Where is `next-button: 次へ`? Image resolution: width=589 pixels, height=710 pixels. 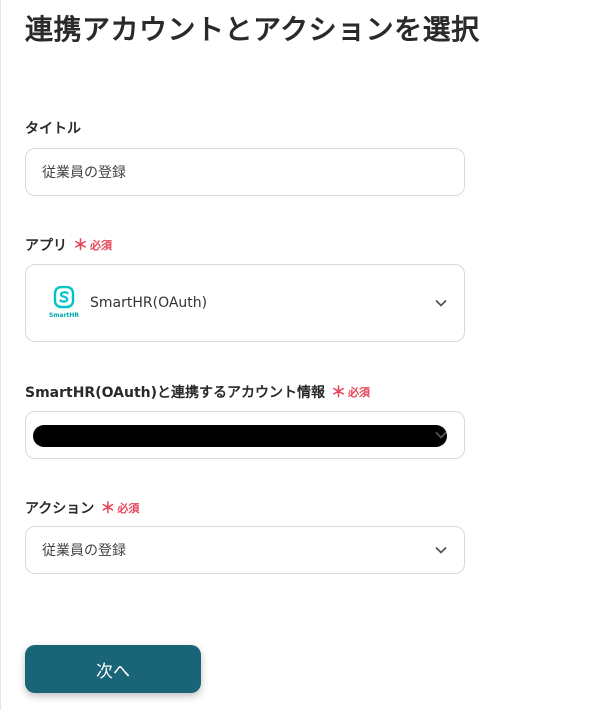 next-button: 次へ is located at coordinates (113, 669).